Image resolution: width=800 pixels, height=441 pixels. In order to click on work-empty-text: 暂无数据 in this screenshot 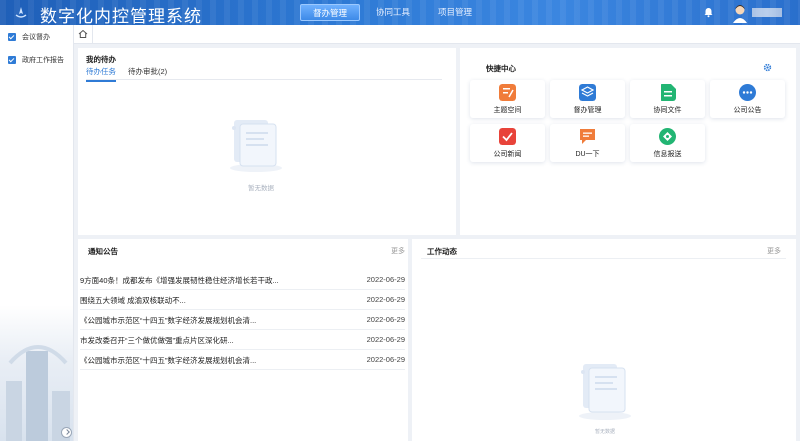, I will do `click(605, 432)`.